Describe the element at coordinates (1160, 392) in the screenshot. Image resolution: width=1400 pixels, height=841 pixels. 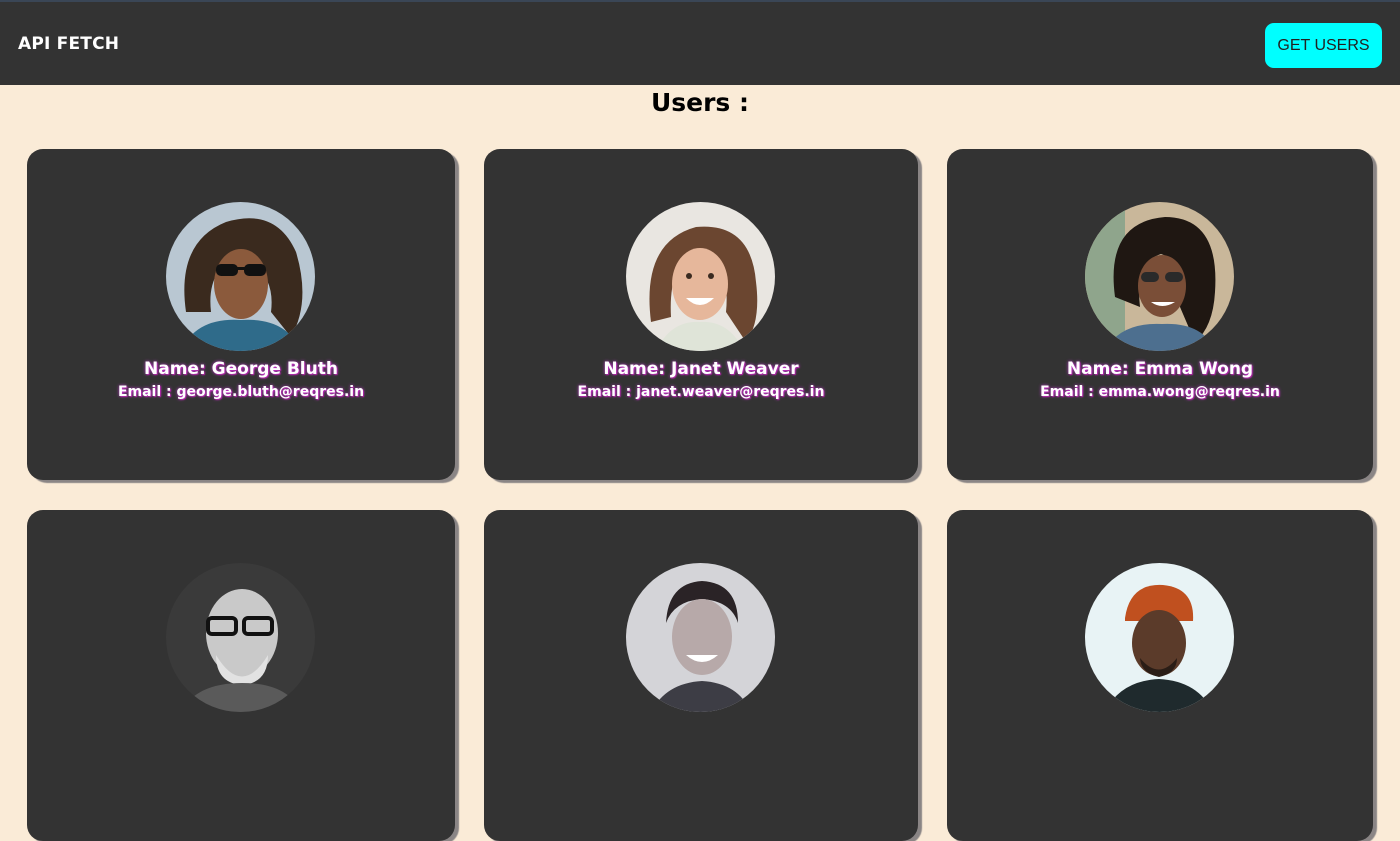
I see `user-email: Email : emma.wong@reqres.in` at that location.